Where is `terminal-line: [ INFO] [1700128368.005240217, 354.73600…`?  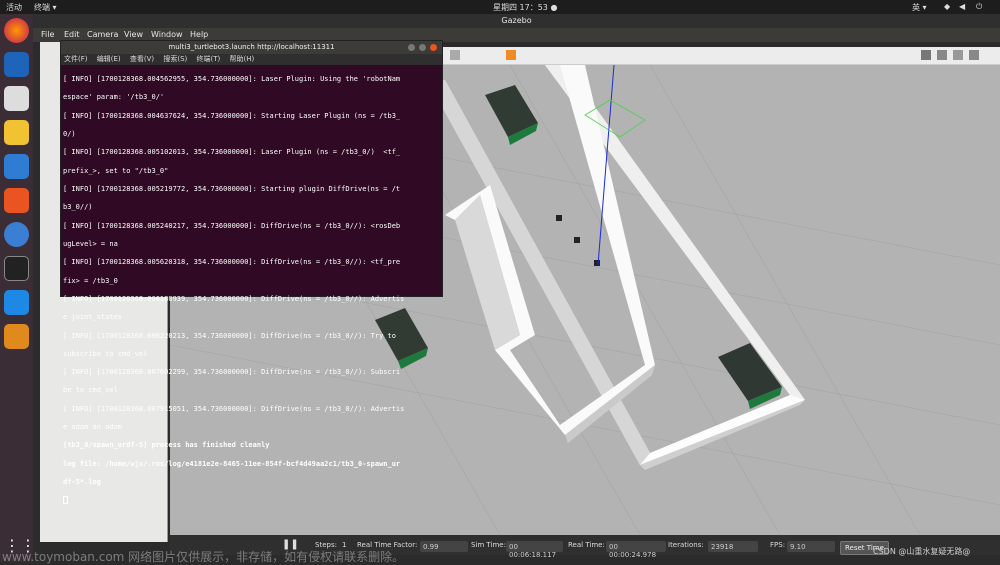
terminal-line: [ INFO] [1700128368.005240217, 354.73600… is located at coordinates (232, 225).